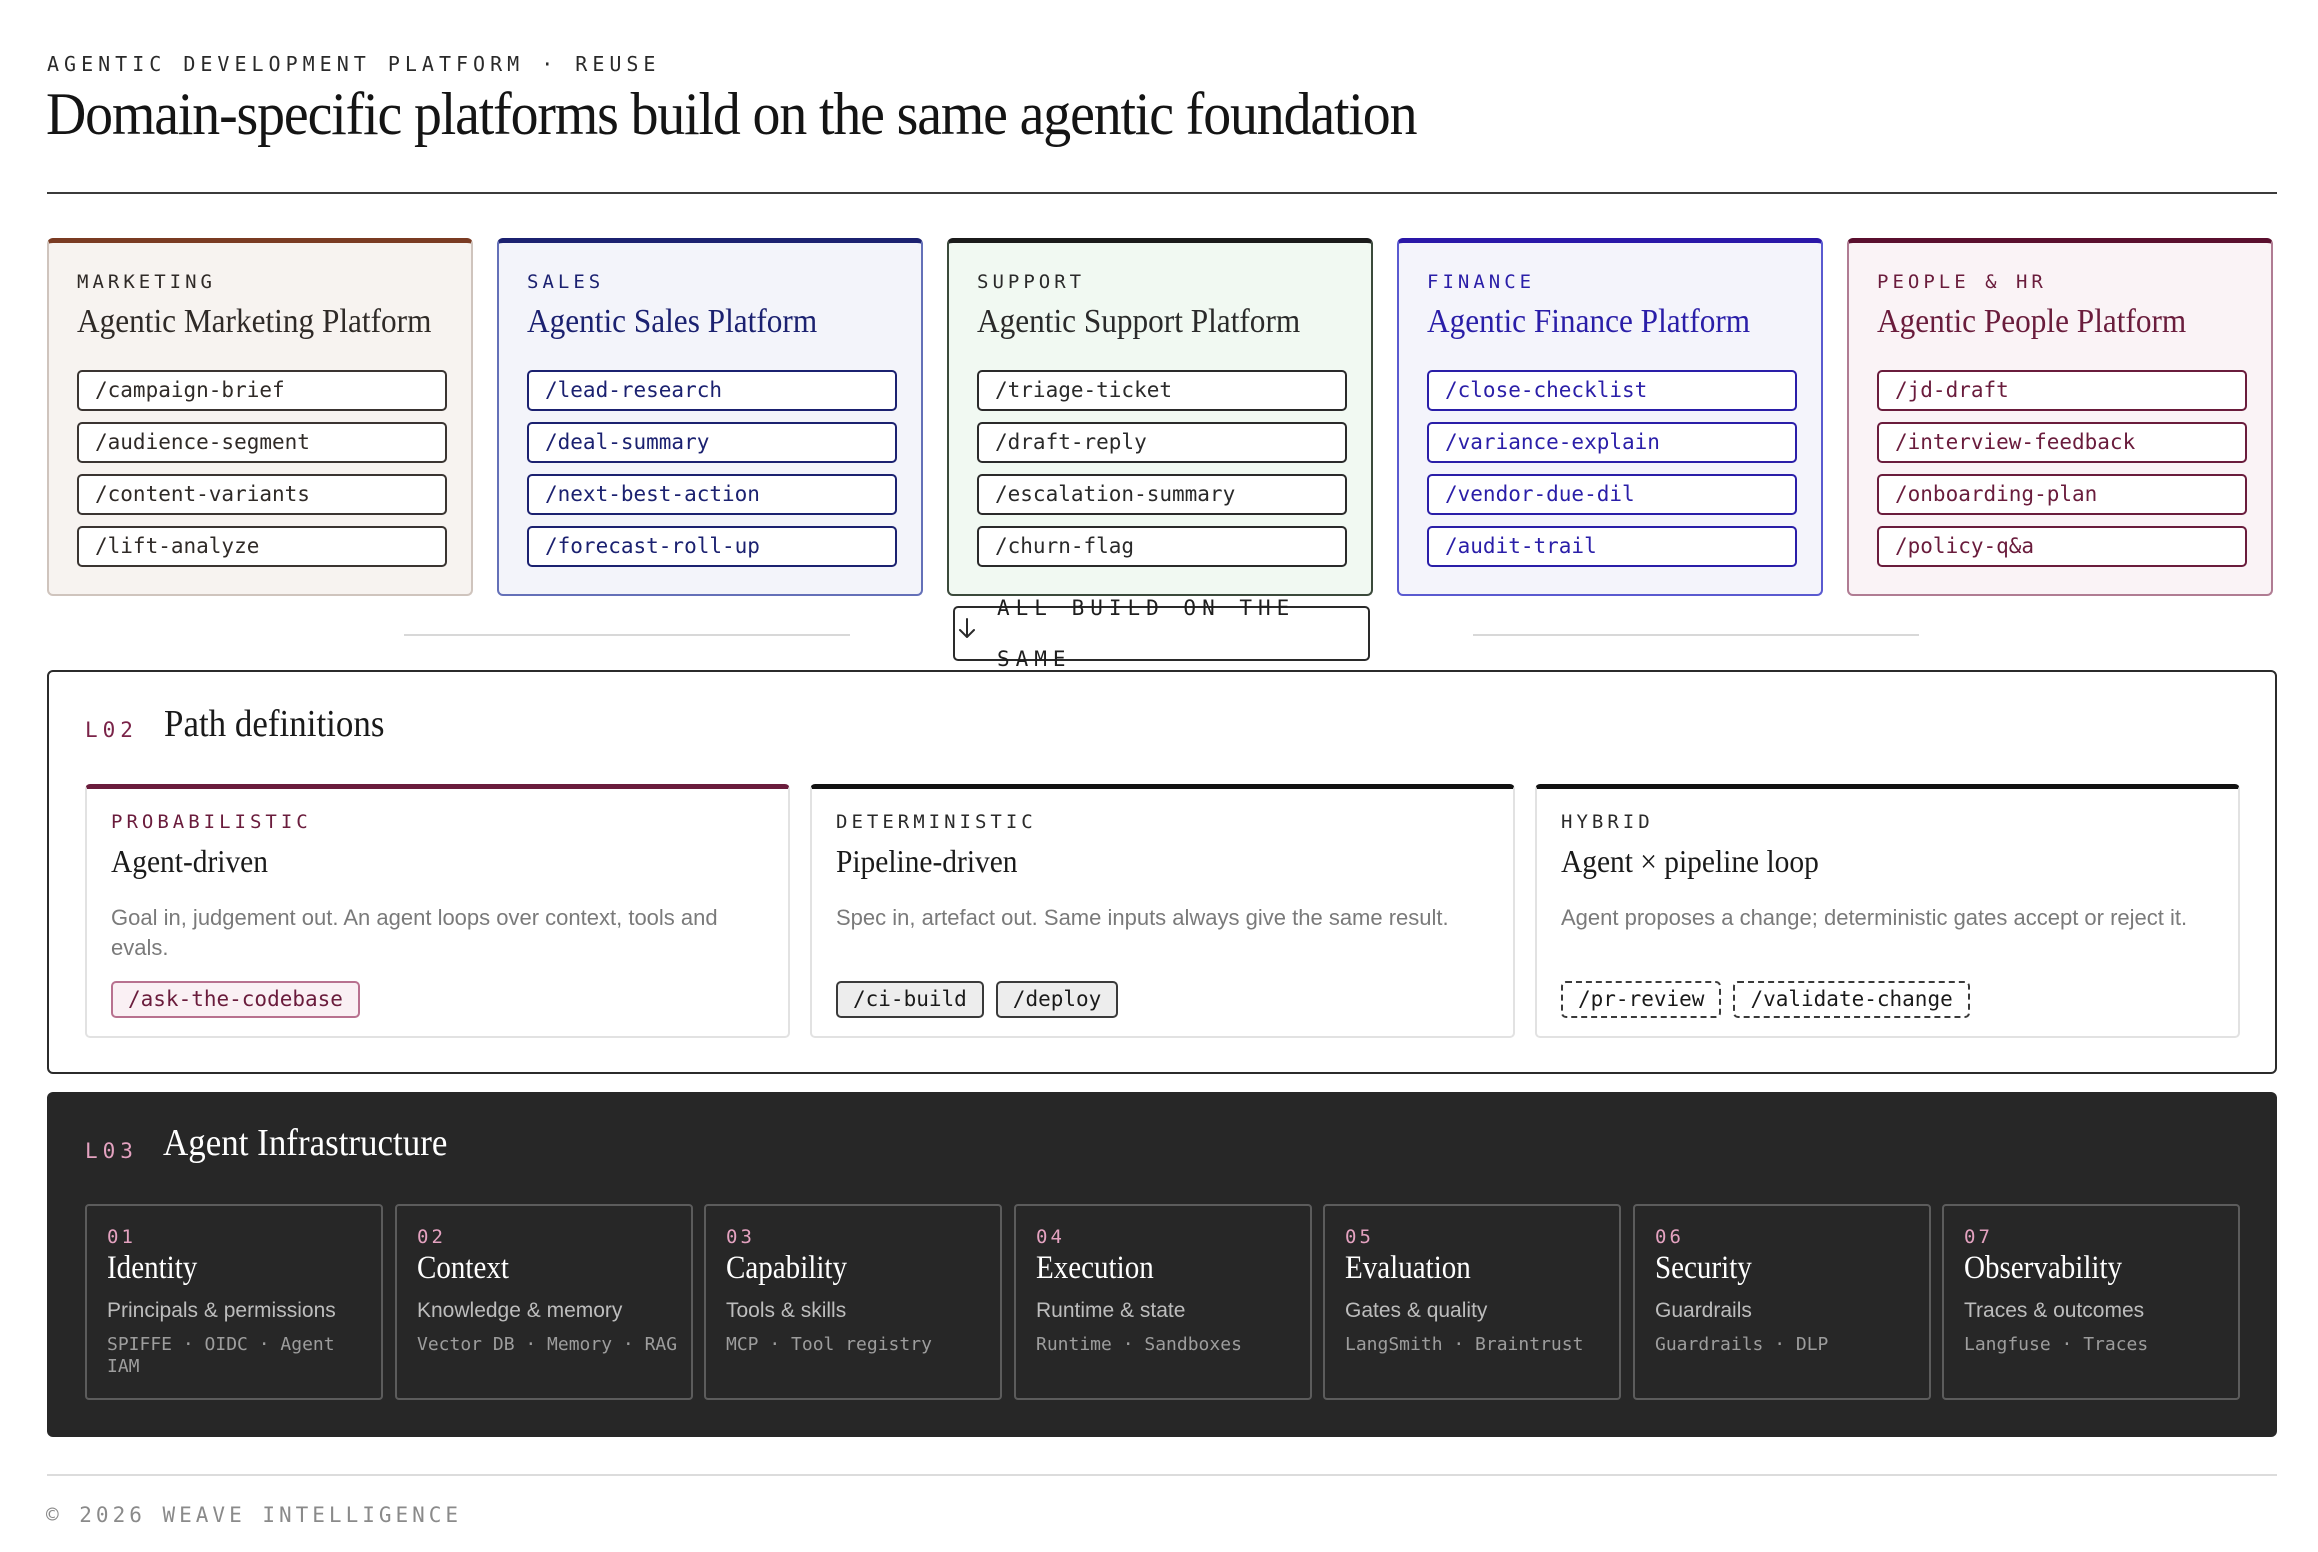 The image size is (2318, 1552). Describe the element at coordinates (2043, 1268) in the screenshot. I see `infra-title: Observability` at that location.